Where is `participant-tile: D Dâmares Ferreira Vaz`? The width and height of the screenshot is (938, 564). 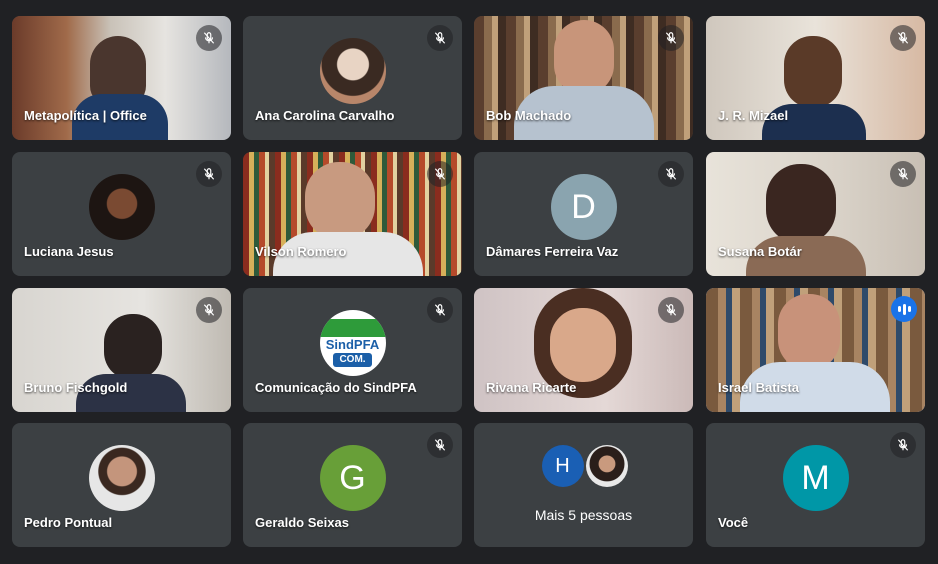 participant-tile: D Dâmares Ferreira Vaz is located at coordinates (583, 214).